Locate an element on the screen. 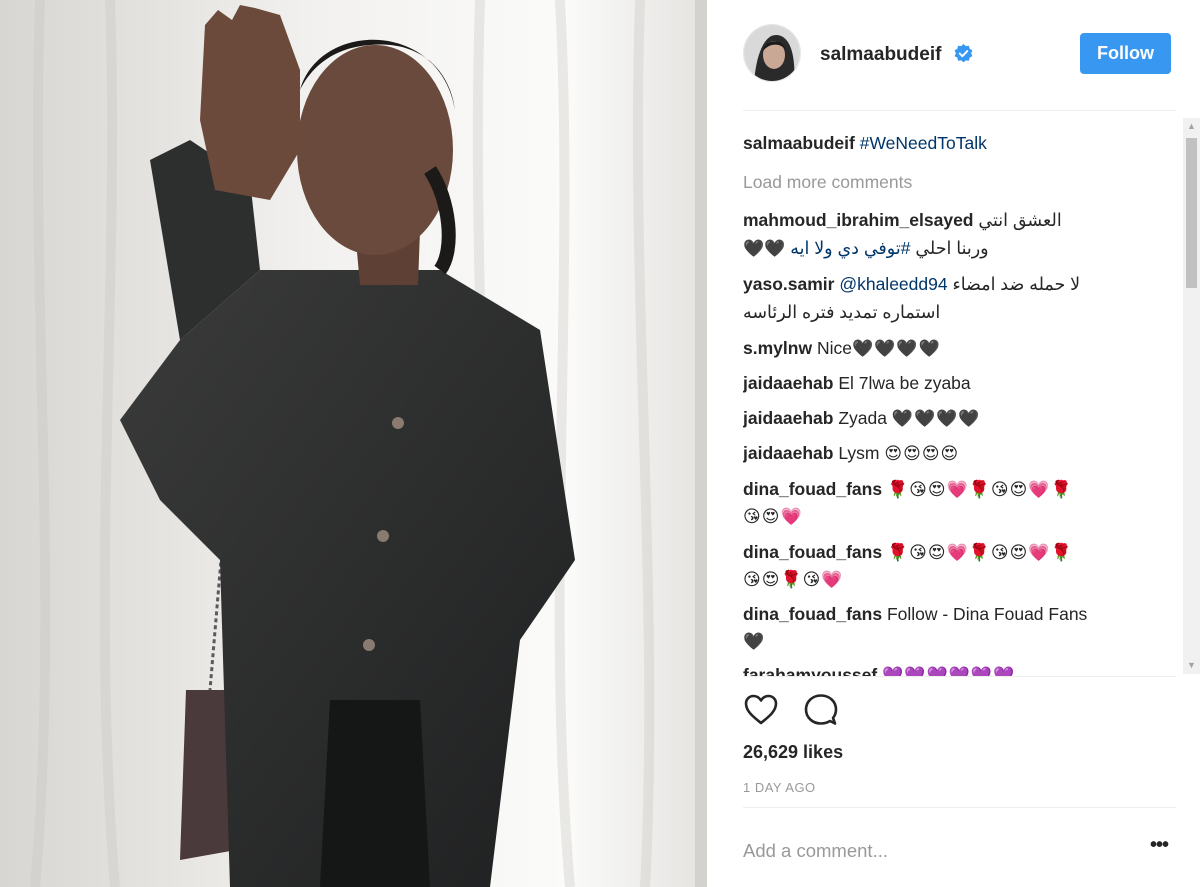 This screenshot has height=887, width=1200. comment-item: dina_fouad_fans Follow - Dina Fouad Fans is located at coordinates (915, 614).